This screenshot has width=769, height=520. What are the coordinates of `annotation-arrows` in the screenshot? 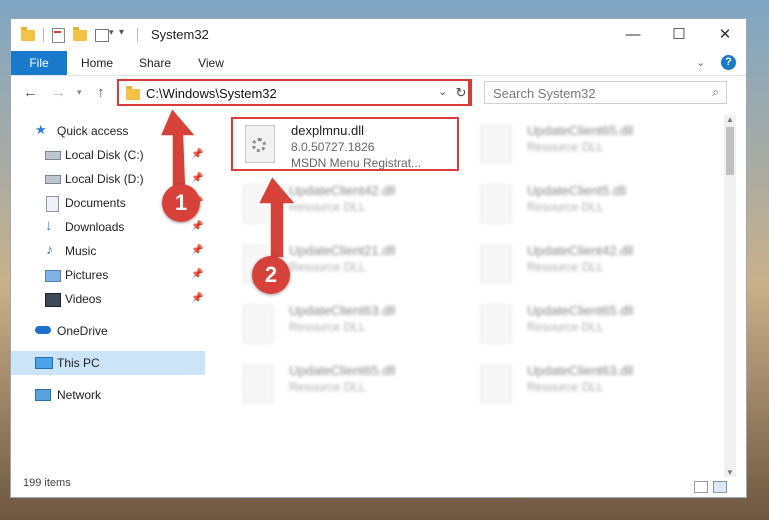 It's located at (228, 182).